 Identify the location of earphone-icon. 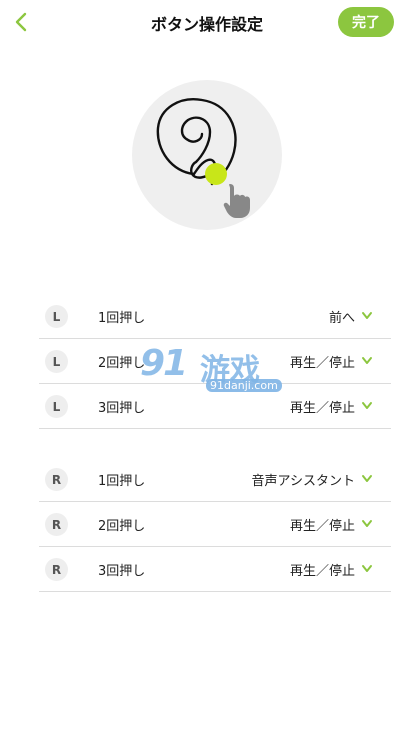
(203, 158).